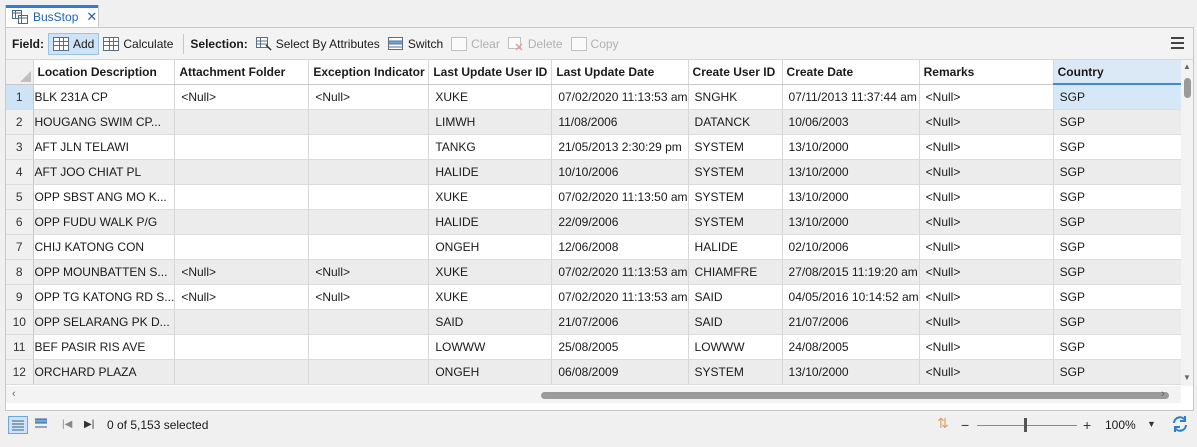  Describe the element at coordinates (18, 425) in the screenshot. I see `show-all-records-button` at that location.